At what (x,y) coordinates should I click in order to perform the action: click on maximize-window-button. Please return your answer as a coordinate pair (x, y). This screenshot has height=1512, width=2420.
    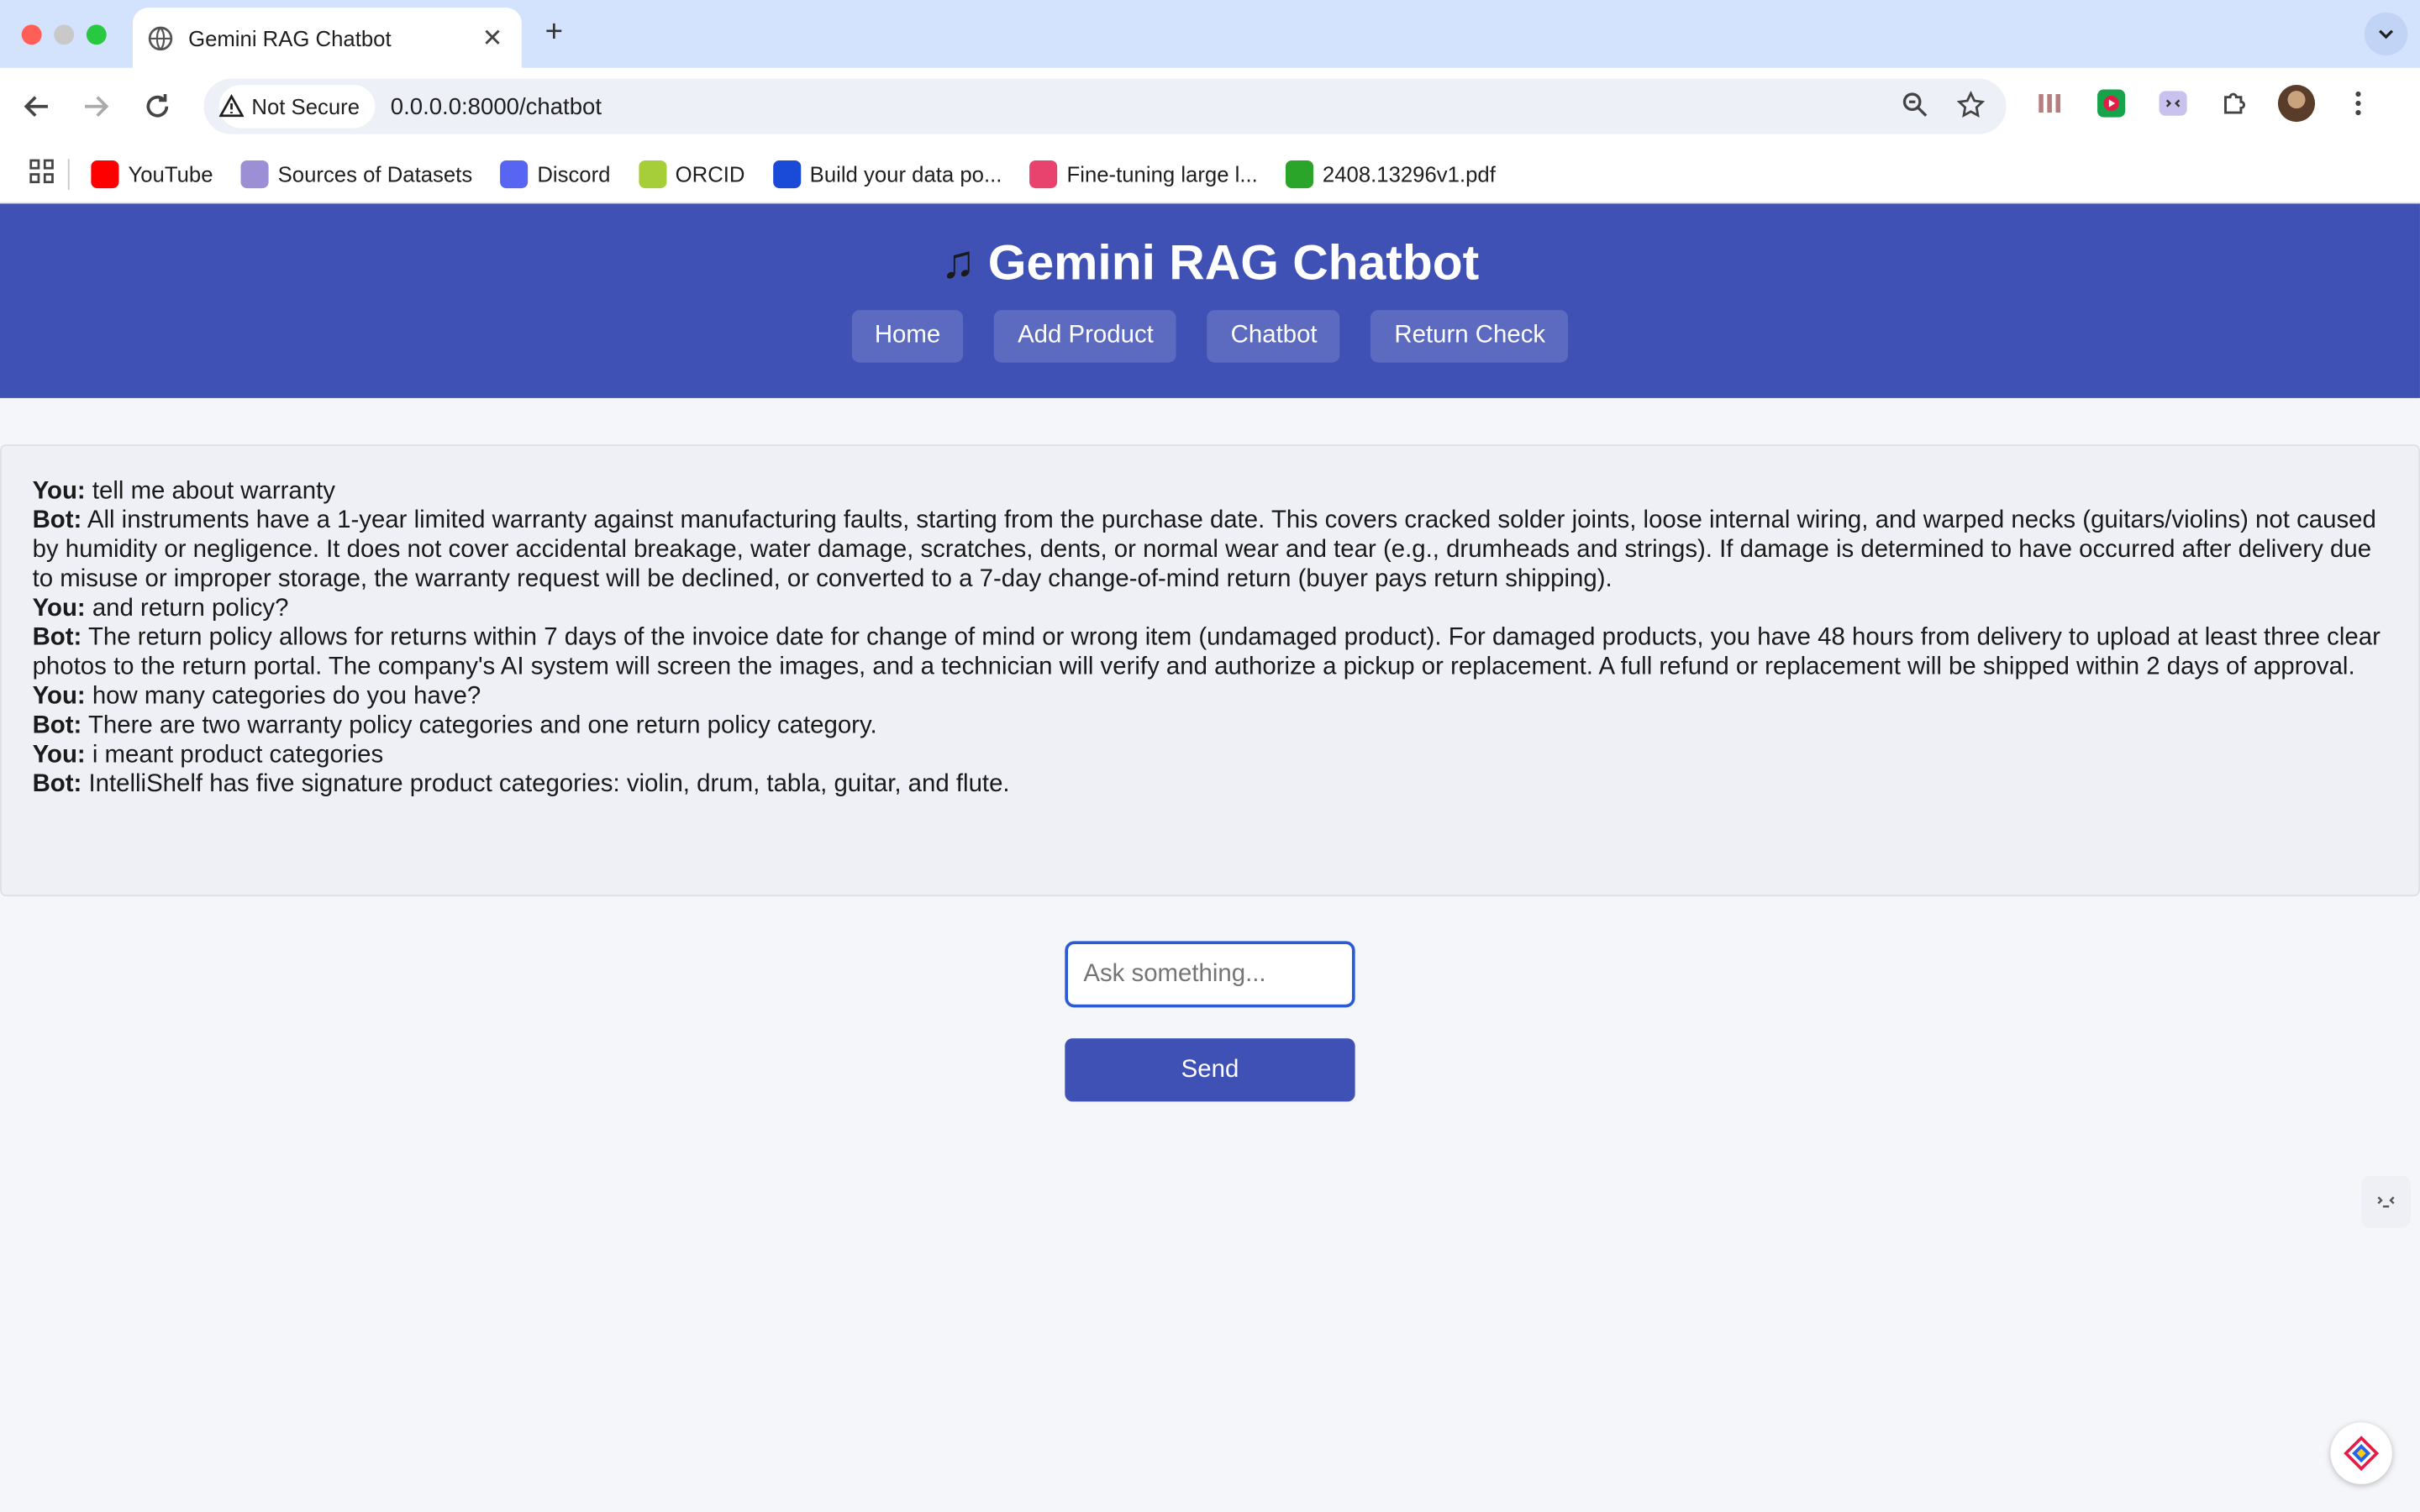
    Looking at the image, I should click on (96, 34).